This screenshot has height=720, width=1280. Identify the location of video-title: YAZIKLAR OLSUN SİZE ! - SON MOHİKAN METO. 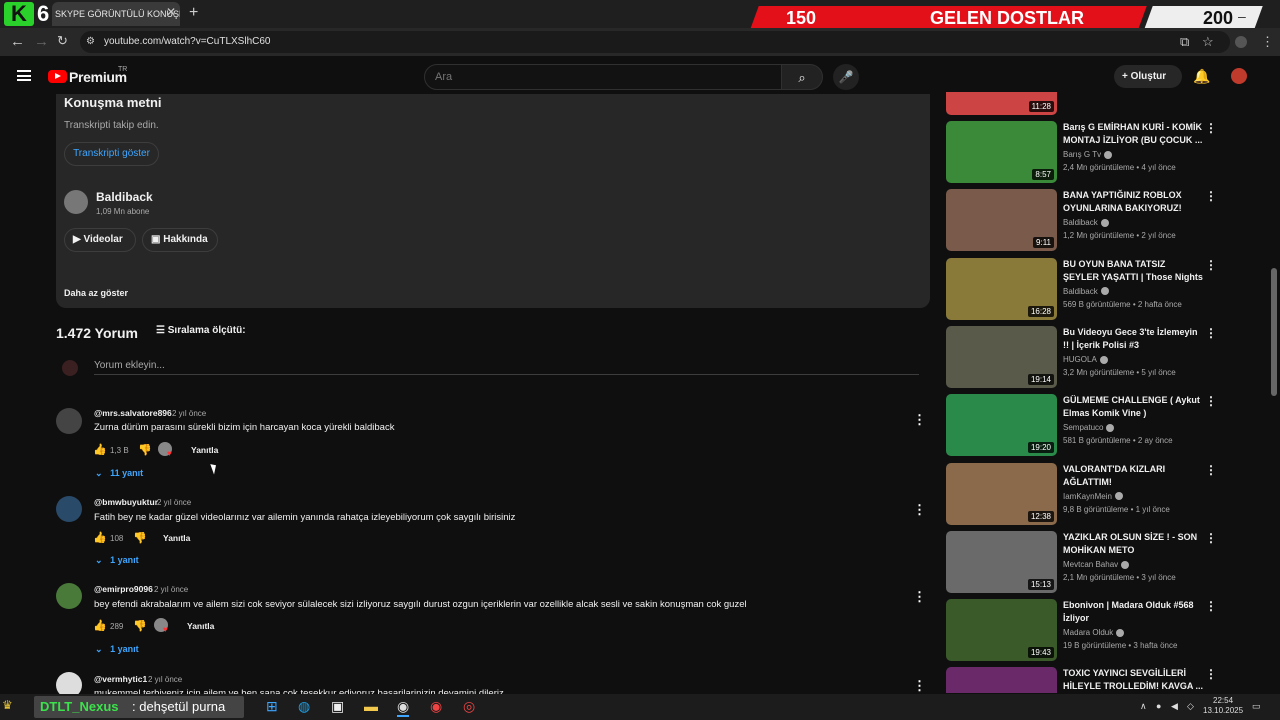
(1133, 544).